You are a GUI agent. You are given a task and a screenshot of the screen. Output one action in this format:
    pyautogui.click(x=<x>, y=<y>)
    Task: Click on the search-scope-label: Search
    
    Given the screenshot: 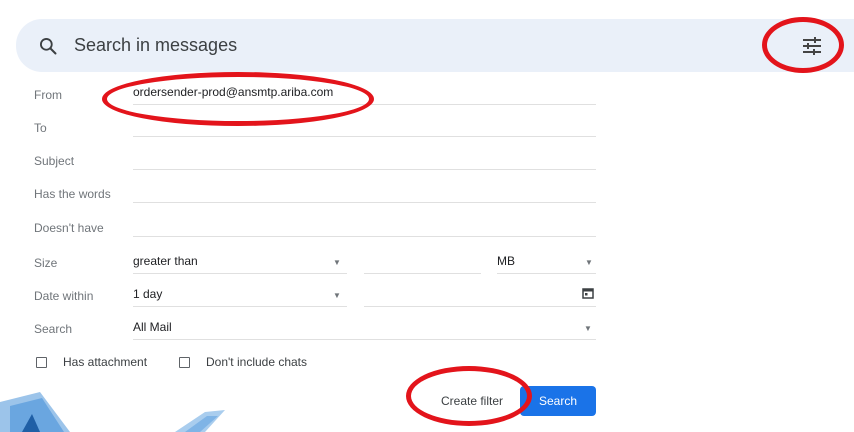 What is the action you would take?
    pyautogui.click(x=53, y=329)
    